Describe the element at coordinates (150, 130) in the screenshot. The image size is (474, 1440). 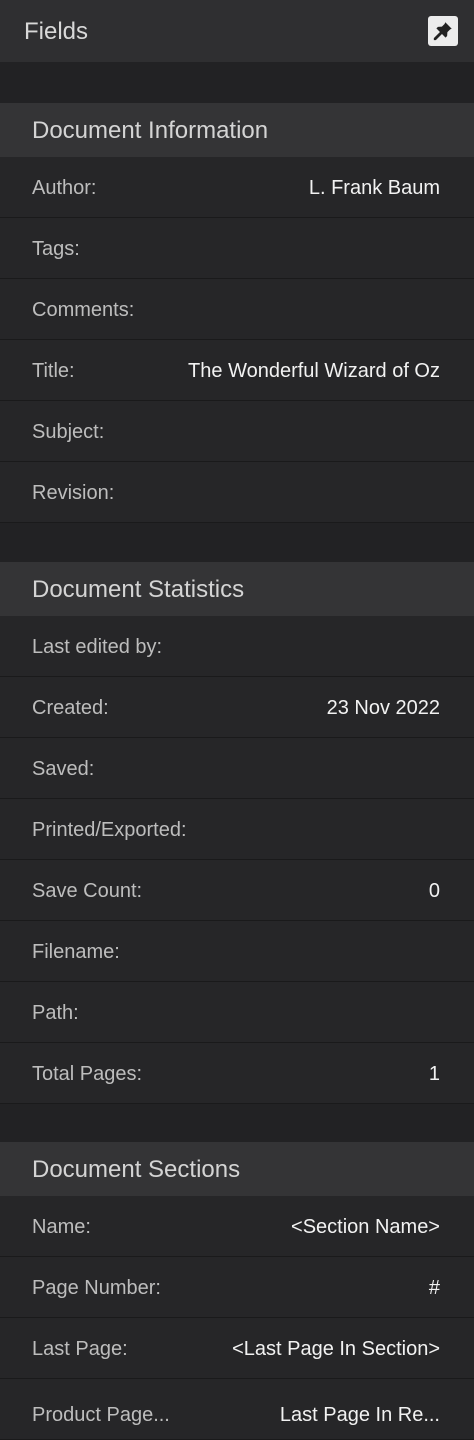
I see `section-title: Document Information` at that location.